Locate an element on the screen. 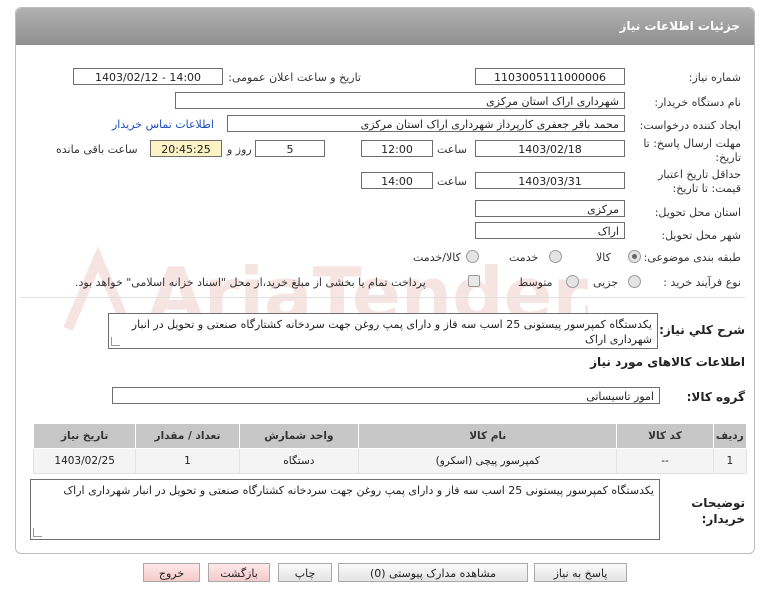 The height and width of the screenshot is (598, 761). buyer-org-field: شهرداری اراک استان مرکزی is located at coordinates (400, 100).